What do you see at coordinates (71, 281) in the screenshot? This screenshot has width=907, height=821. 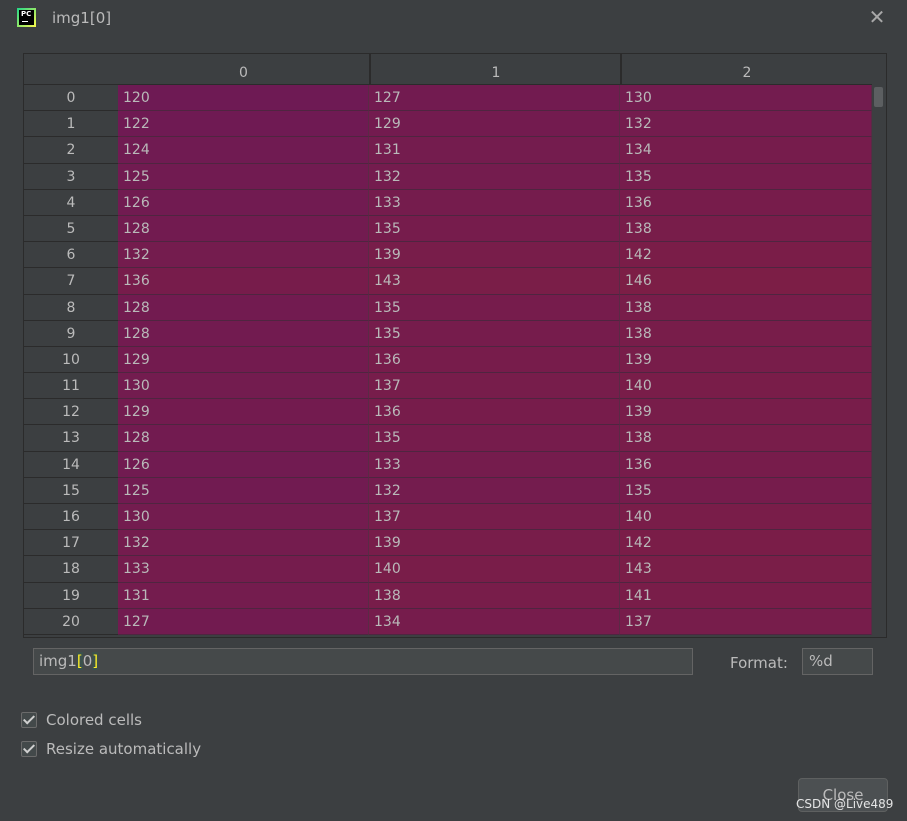 I see `row-index: 7` at bounding box center [71, 281].